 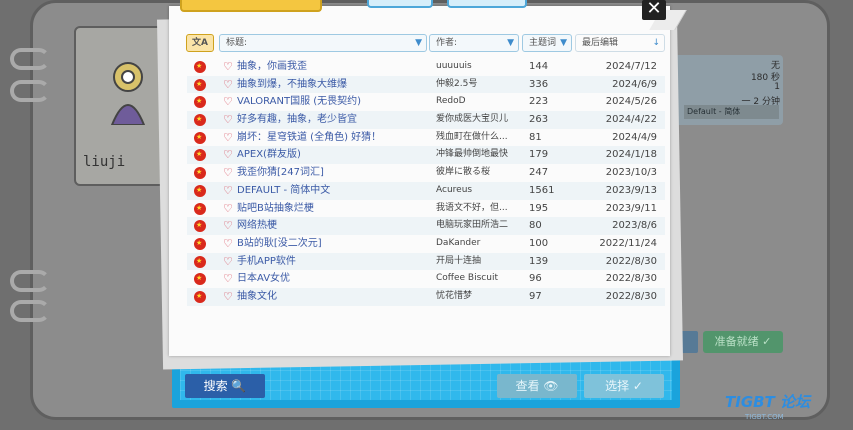 I want to click on wordlist-title: 好多有趣，抽象，老少皆宜, so click(x=297, y=120).